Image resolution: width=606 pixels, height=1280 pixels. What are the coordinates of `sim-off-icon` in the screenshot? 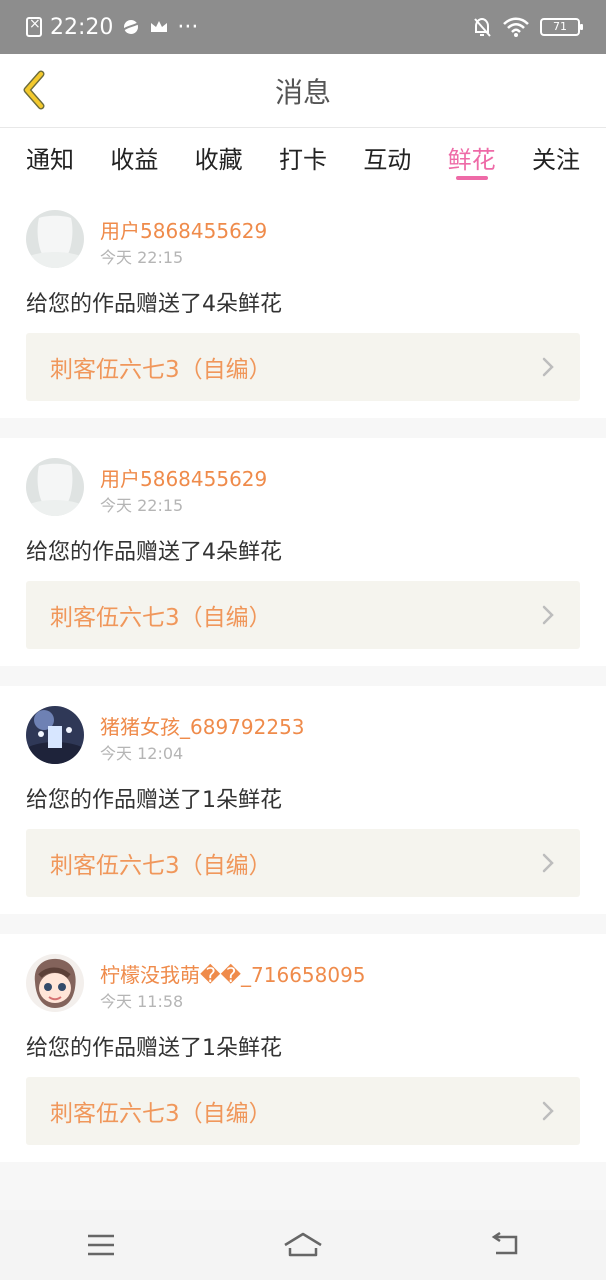 It's located at (34, 26).